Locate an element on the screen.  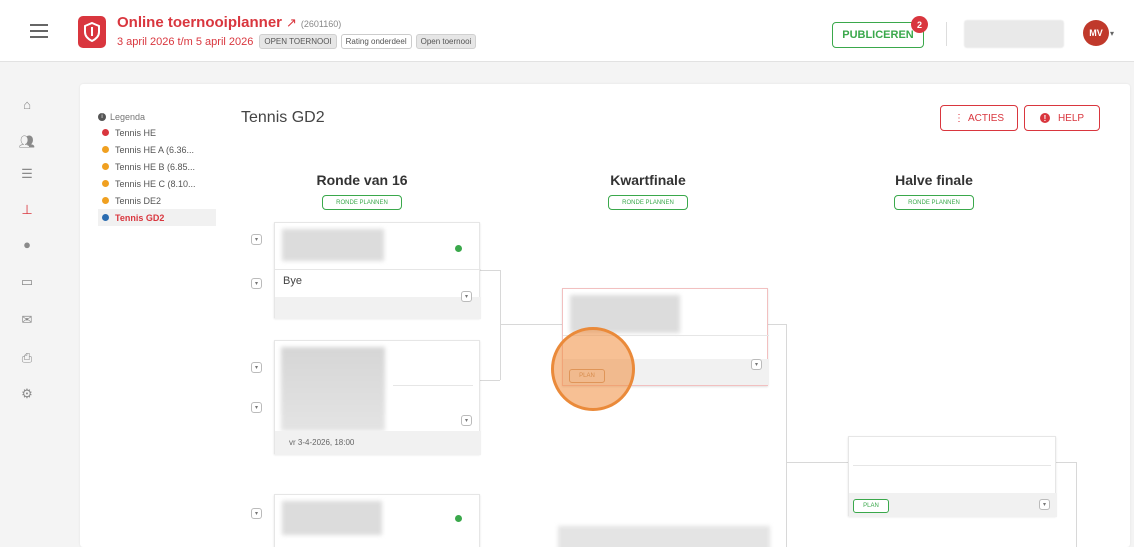
draw-title: Tennis GD2 is located at coordinates (283, 117).